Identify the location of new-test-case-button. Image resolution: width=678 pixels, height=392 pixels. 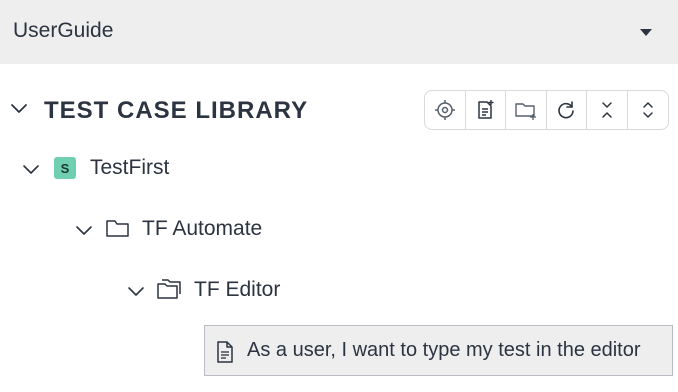
(486, 110).